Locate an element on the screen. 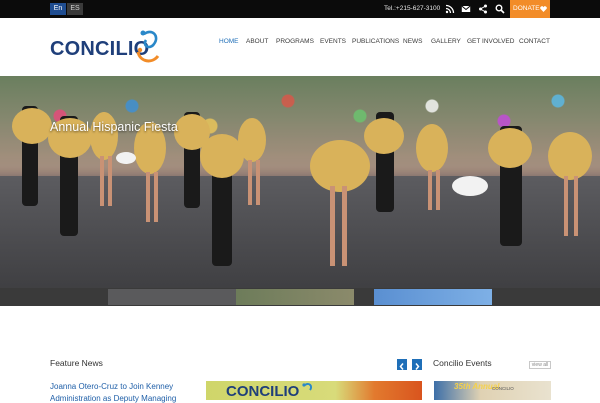 The width and height of the screenshot is (600, 403). event-image: 35th Annual CONCILIO is located at coordinates (492, 390).